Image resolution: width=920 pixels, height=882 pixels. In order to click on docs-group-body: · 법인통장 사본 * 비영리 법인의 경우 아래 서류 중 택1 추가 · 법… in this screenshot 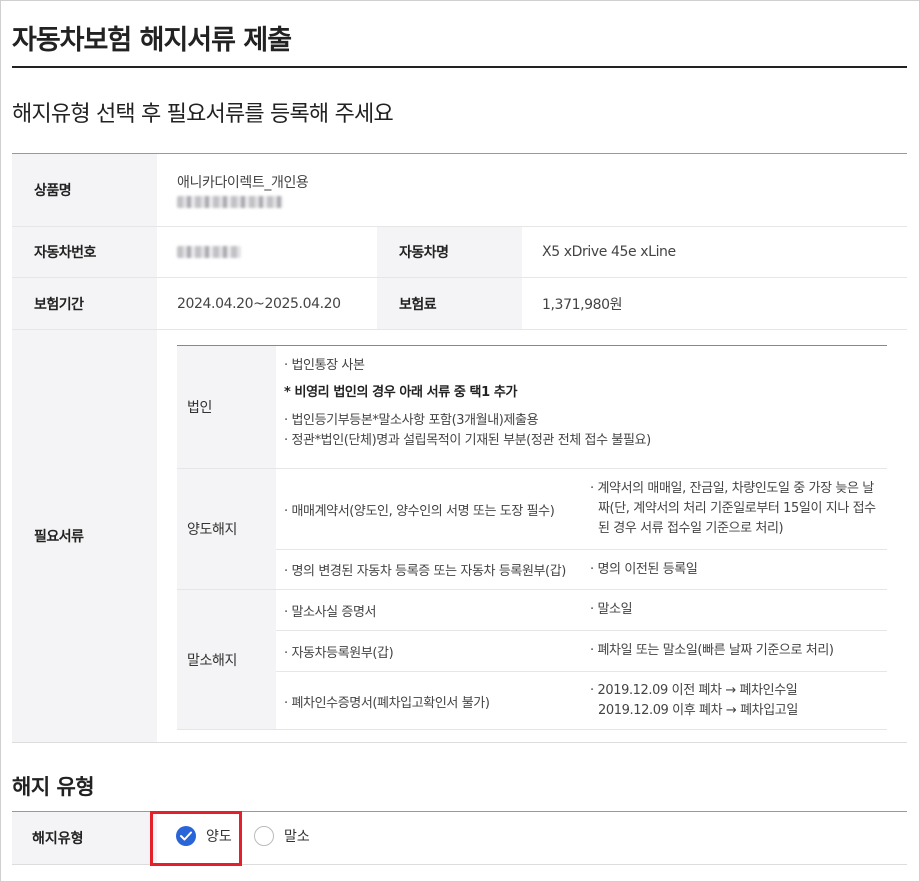, I will do `click(581, 407)`.